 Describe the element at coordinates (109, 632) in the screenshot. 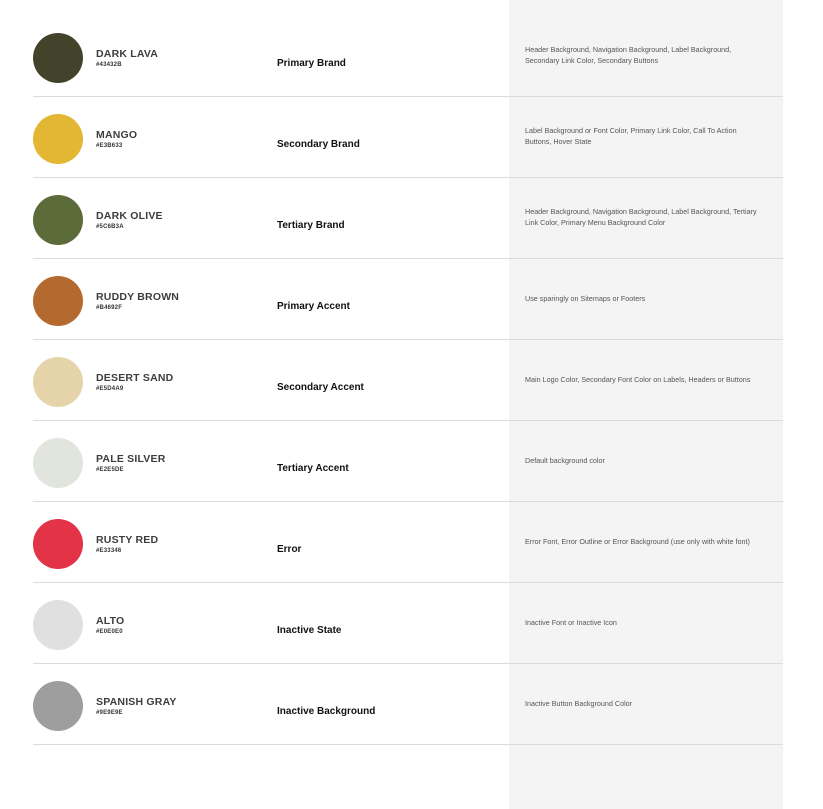

I see `color-hex-code: #E0E0E0` at that location.